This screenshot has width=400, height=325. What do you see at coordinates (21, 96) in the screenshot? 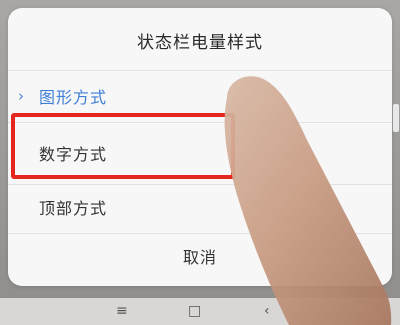
I see `chevron-right-icon: ›` at bounding box center [21, 96].